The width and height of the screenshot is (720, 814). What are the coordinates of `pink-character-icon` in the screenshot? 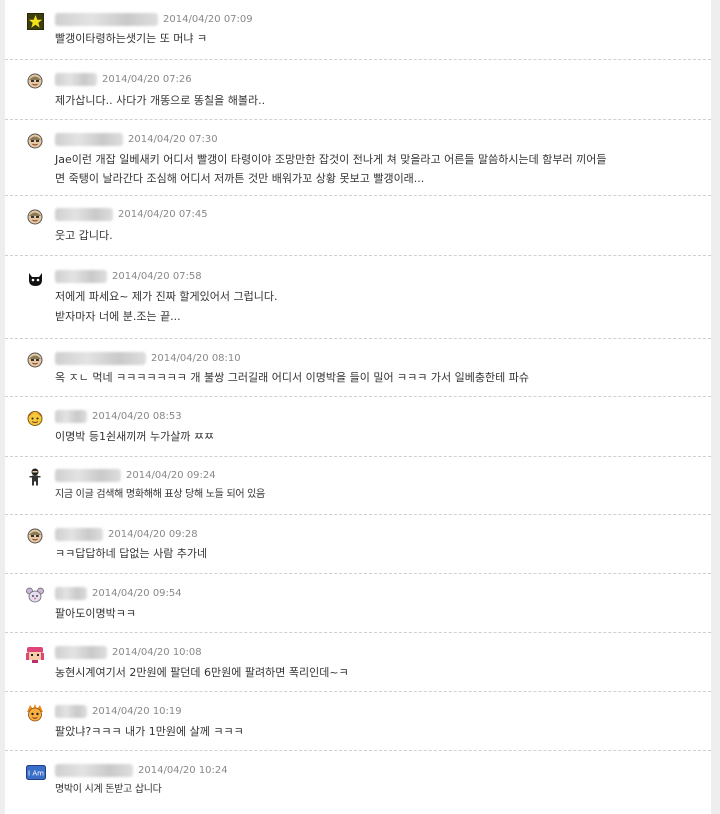 It's located at (35, 654).